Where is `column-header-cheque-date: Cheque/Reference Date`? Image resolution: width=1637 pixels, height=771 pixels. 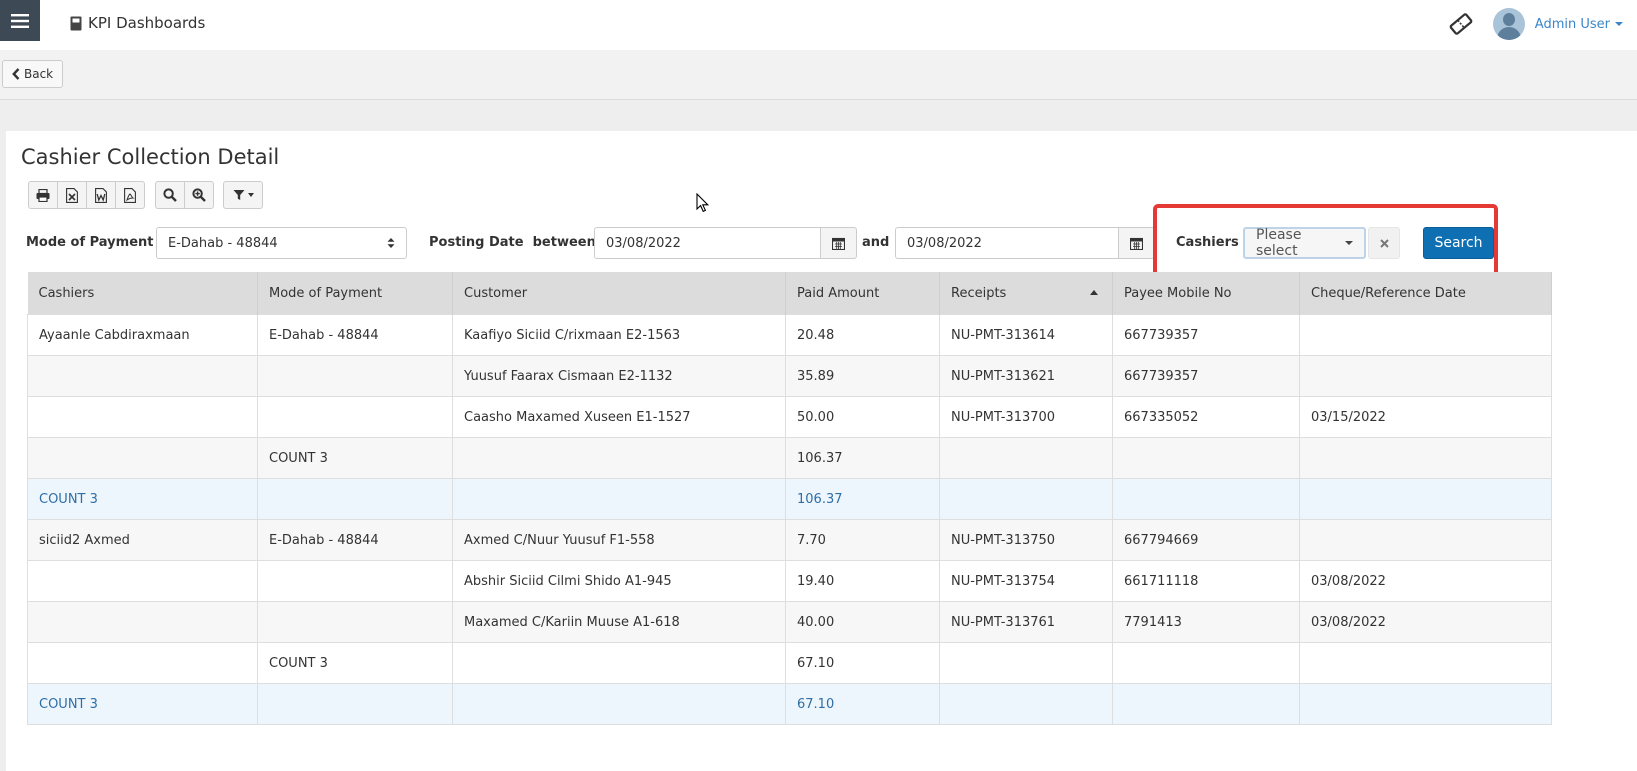 column-header-cheque-date: Cheque/Reference Date is located at coordinates (1425, 293).